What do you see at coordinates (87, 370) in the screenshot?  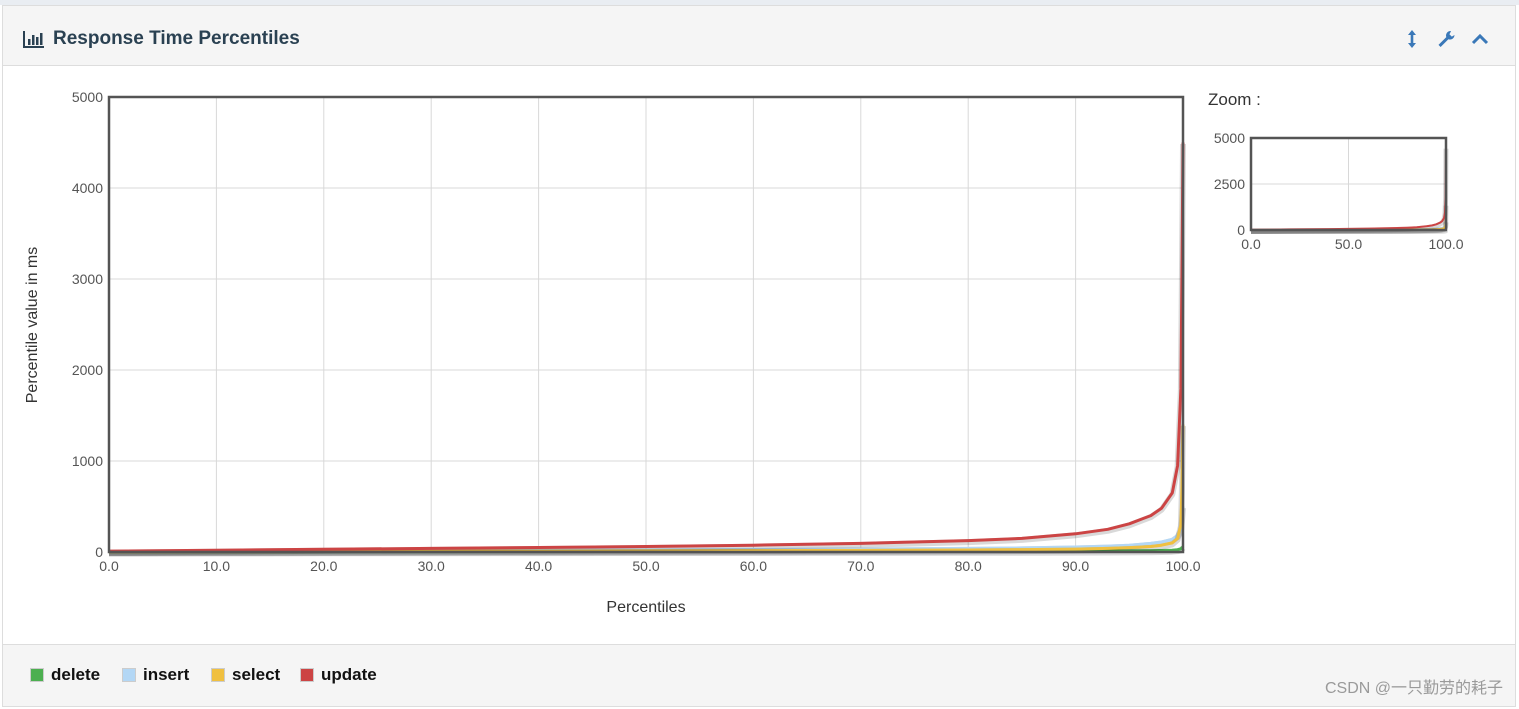 I see `main-y-tick-label-2: 2000` at bounding box center [87, 370].